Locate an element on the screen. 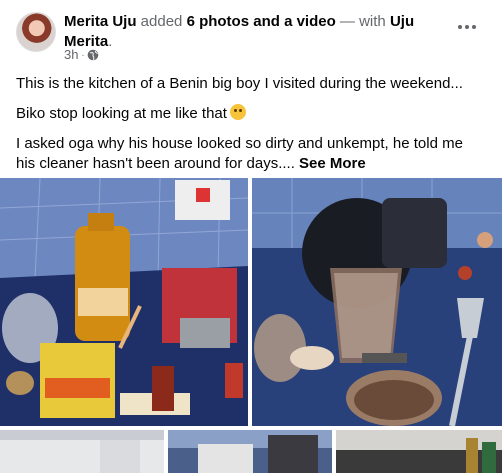 This screenshot has height=473, width=502. post-text-line-2: Biko stop looking at me like that is located at coordinates (121, 113).